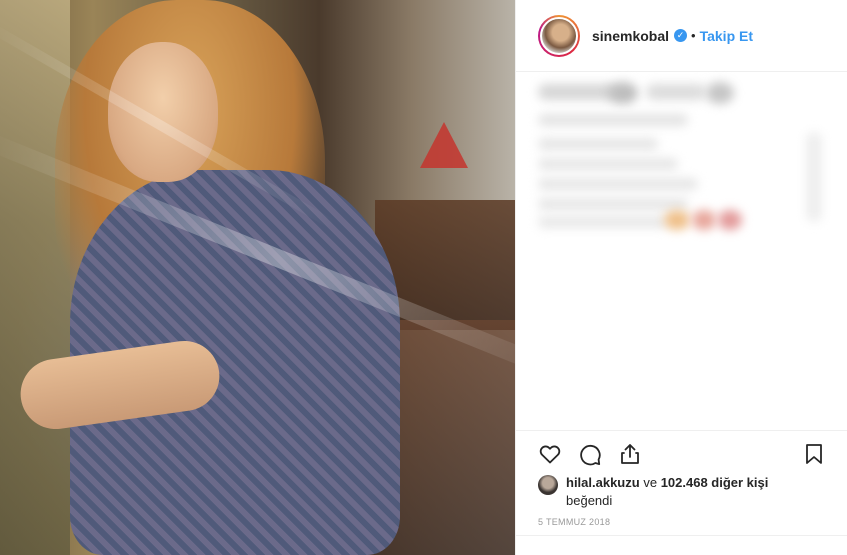 This screenshot has width=847, height=555. What do you see at coordinates (35, 277) in the screenshot?
I see `photo-window-frame` at bounding box center [35, 277].